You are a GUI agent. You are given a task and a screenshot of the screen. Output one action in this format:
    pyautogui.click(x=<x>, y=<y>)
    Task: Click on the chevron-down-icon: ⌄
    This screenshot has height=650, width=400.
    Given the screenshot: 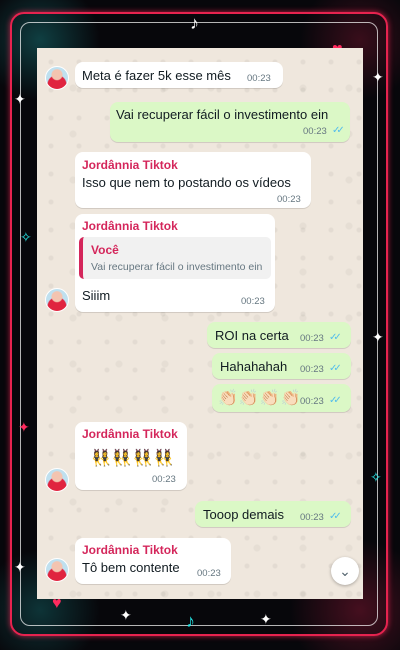 What is the action you would take?
    pyautogui.click(x=345, y=570)
    